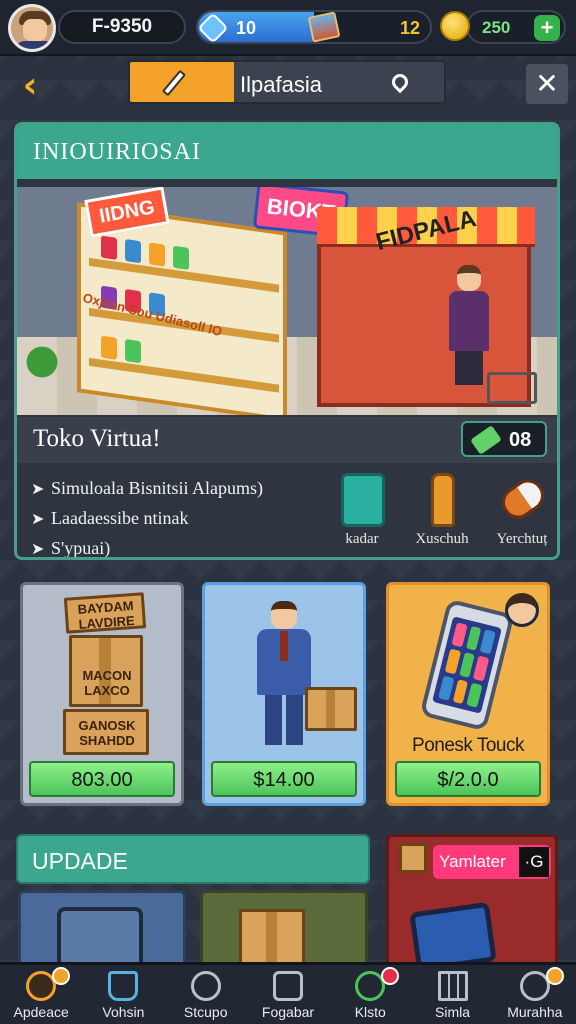  I want to click on pill-icon, so click(523, 499).